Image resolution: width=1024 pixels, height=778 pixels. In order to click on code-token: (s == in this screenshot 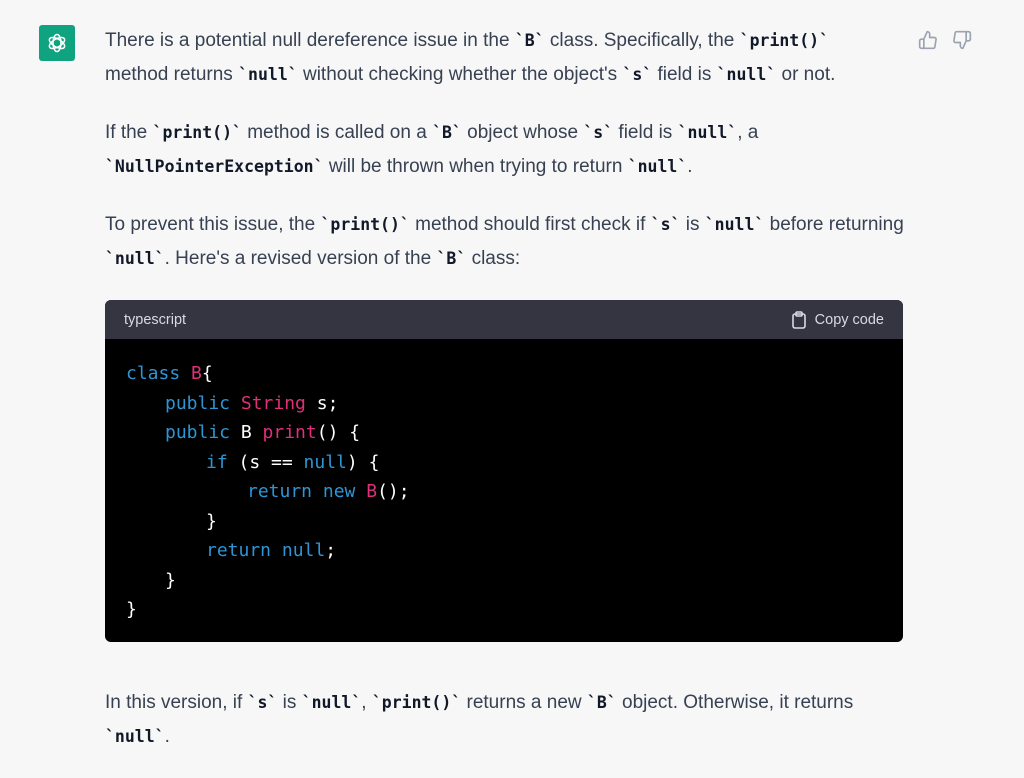, I will do `click(271, 462)`.